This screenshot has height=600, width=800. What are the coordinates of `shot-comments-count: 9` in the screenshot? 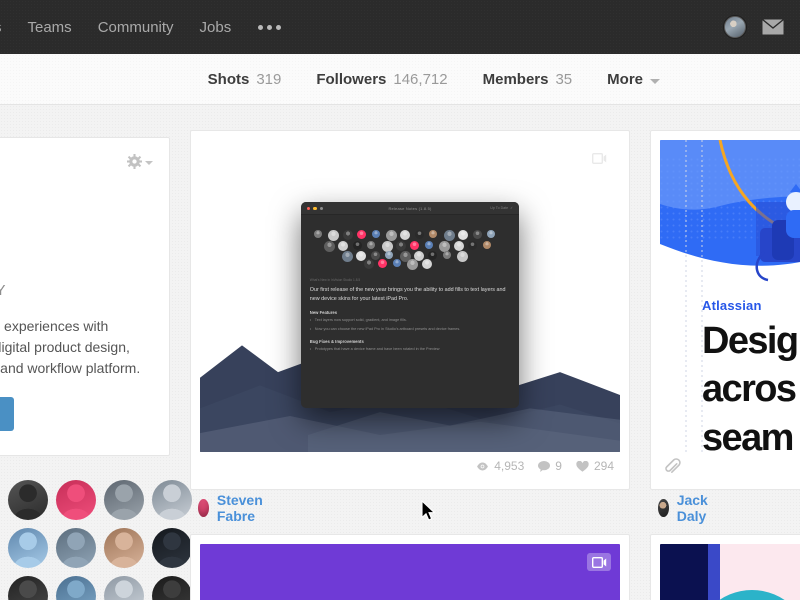 It's located at (558, 466).